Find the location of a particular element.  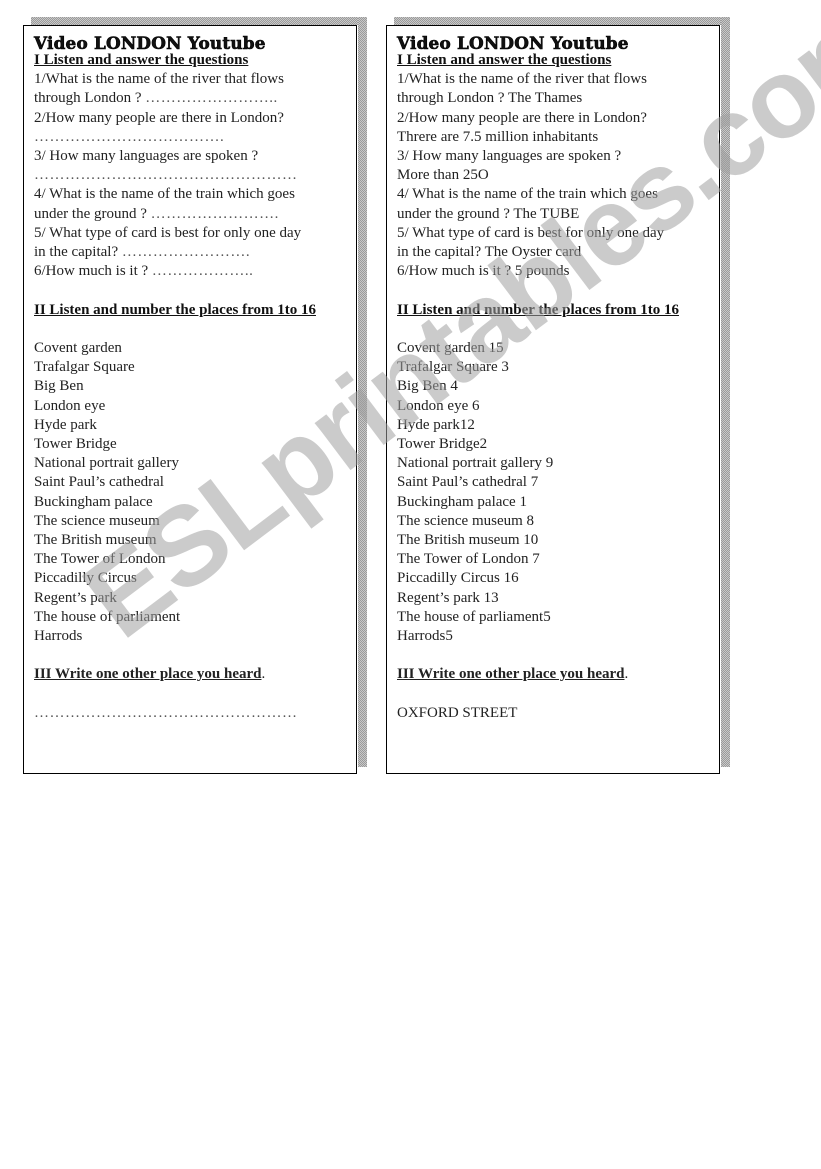

answer-blank-5: ……………………. is located at coordinates (186, 252).